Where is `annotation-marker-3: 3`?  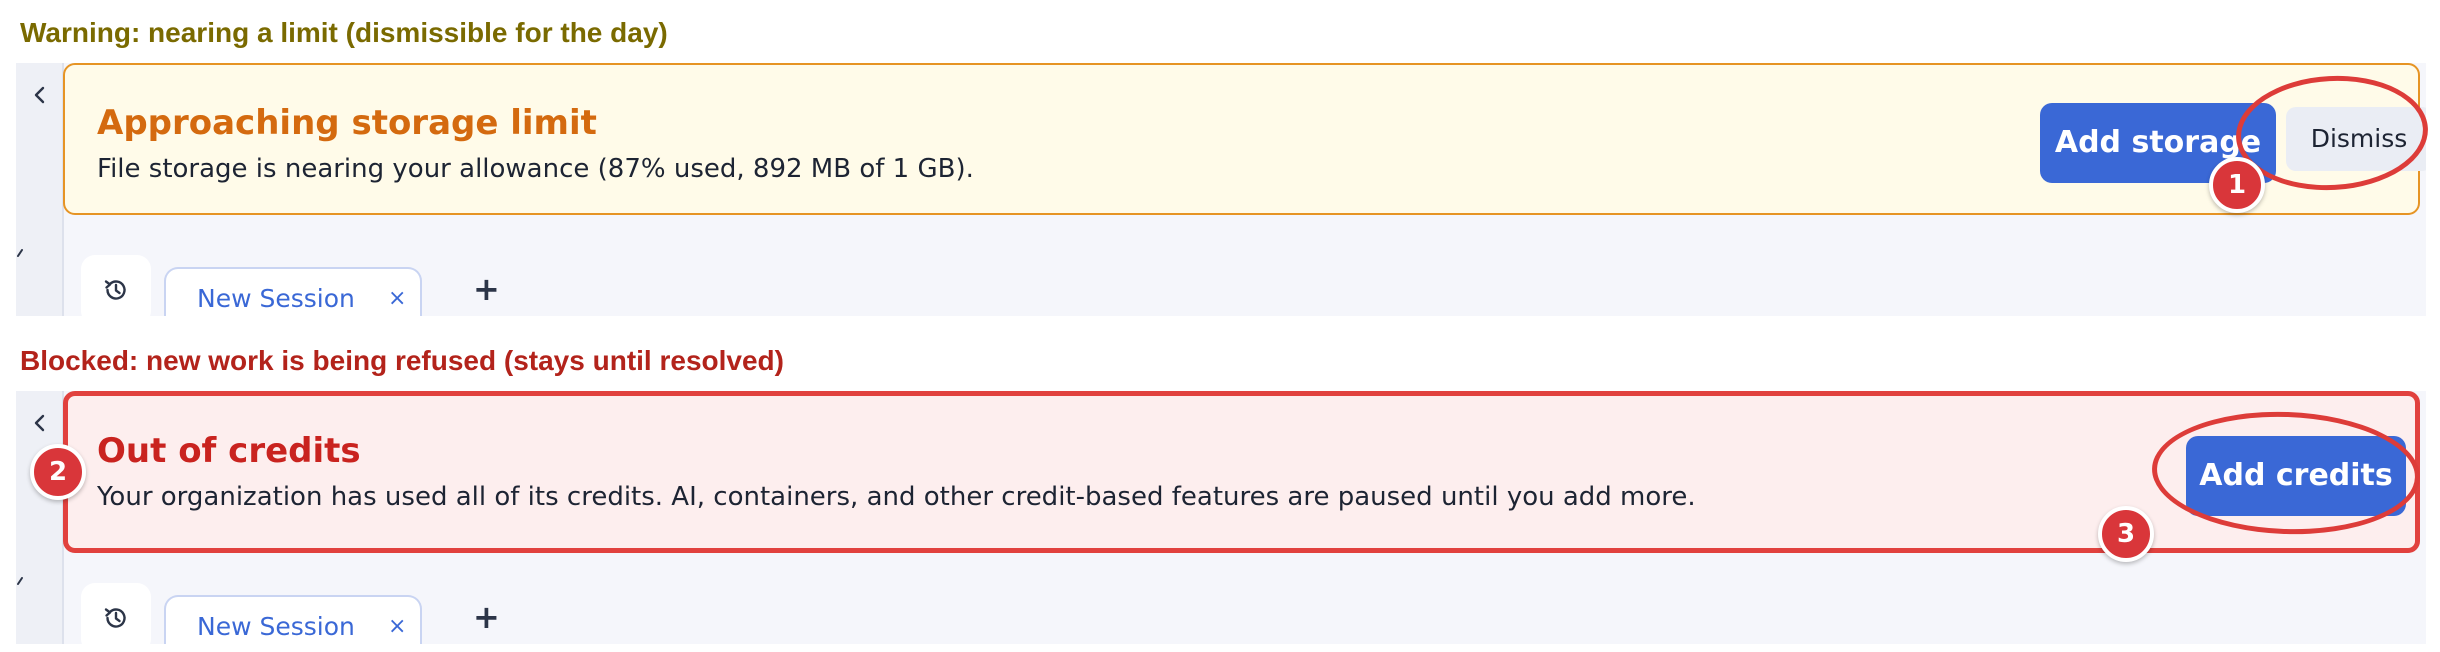 annotation-marker-3: 3 is located at coordinates (2126, 534).